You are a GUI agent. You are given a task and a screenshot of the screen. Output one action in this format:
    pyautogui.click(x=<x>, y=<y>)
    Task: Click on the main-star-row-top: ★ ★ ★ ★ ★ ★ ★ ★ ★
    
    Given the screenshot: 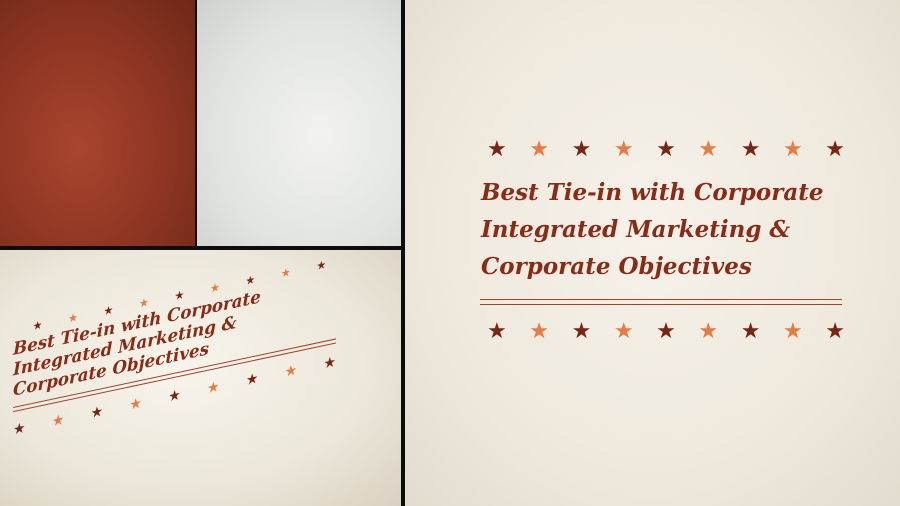 What is the action you would take?
    pyautogui.click(x=666, y=150)
    